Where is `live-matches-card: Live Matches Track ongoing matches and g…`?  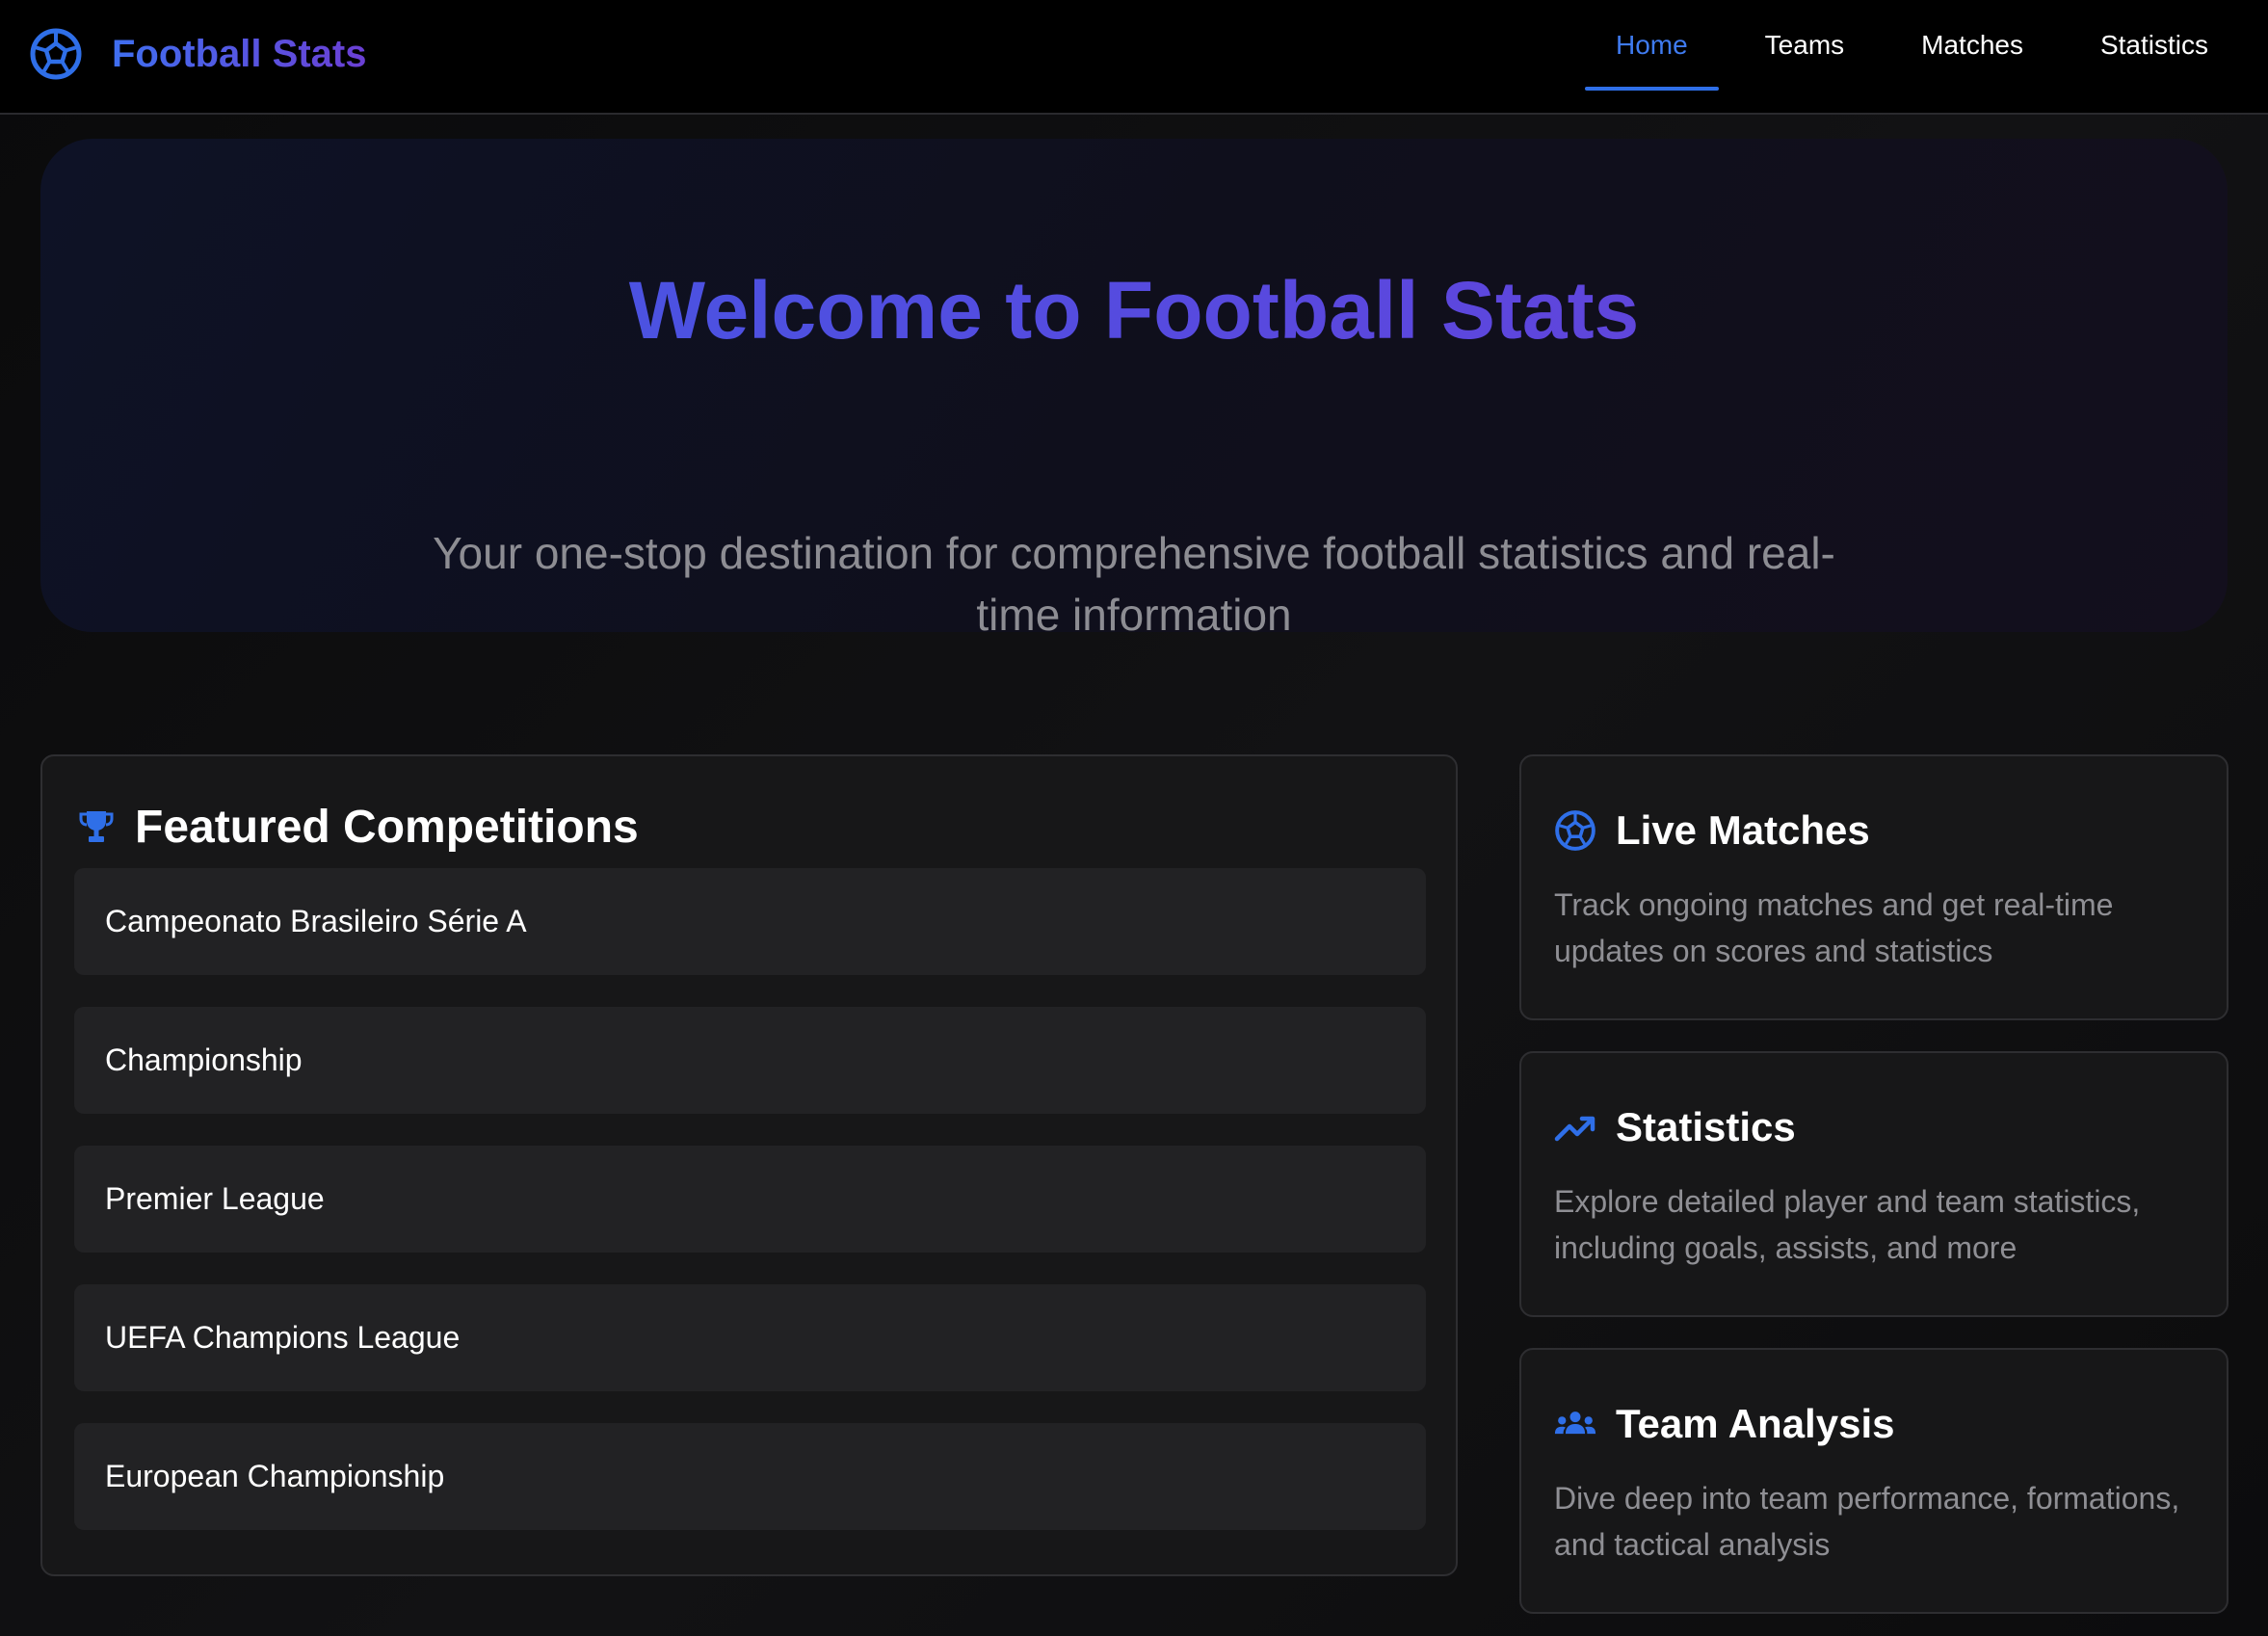
live-matches-card: Live Matches Track ongoing matches and g… is located at coordinates (1873, 887).